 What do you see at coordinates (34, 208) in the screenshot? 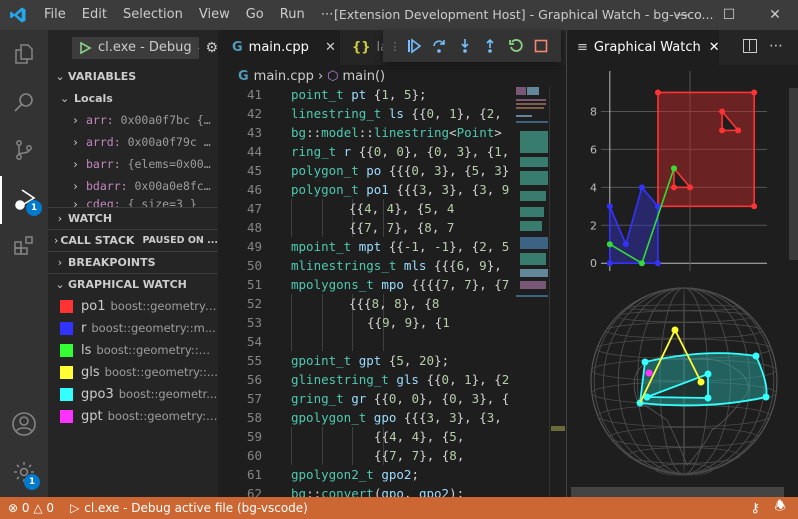
I see `debug-badge: 1` at bounding box center [34, 208].